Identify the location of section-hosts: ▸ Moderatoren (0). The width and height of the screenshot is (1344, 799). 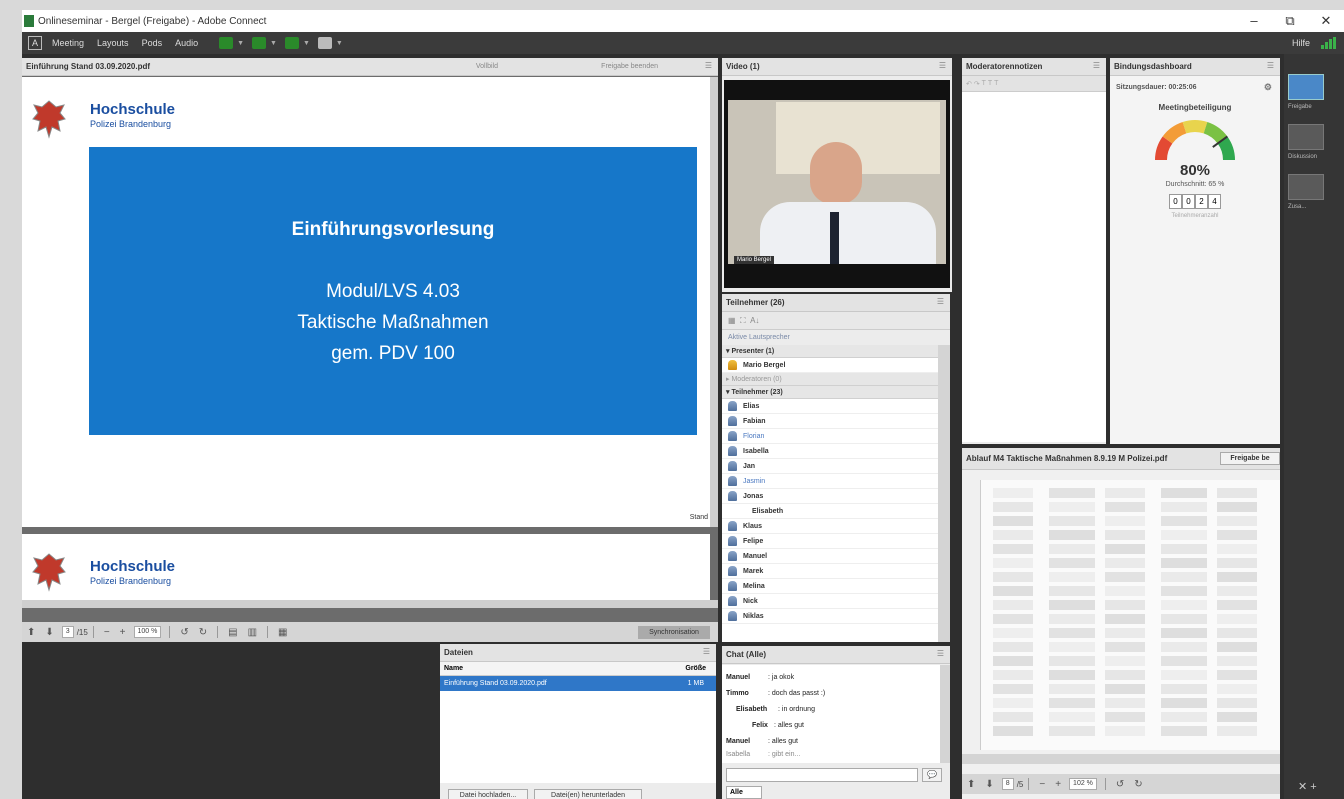
(830, 379).